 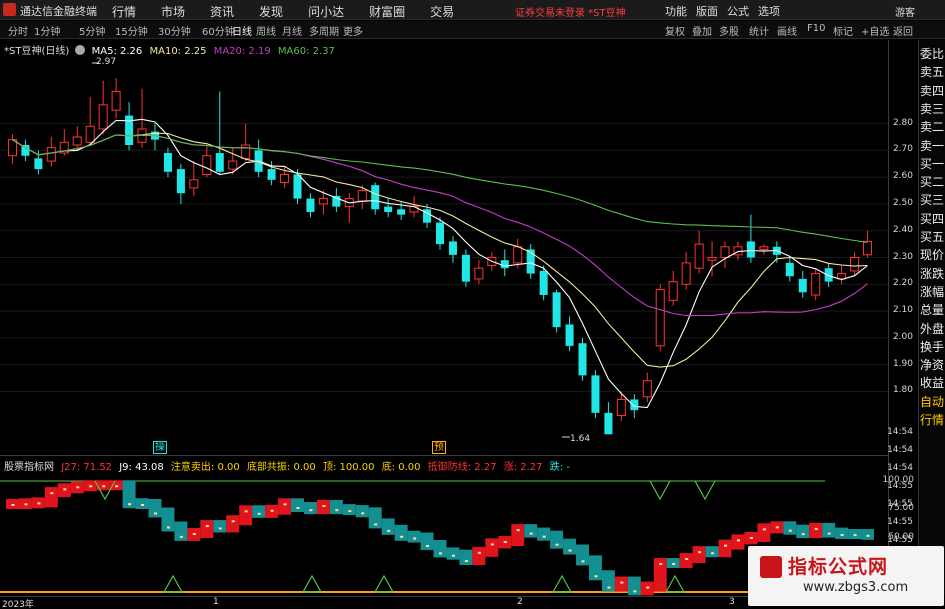 I want to click on side-item-12: 涨跌, so click(x=932, y=274).